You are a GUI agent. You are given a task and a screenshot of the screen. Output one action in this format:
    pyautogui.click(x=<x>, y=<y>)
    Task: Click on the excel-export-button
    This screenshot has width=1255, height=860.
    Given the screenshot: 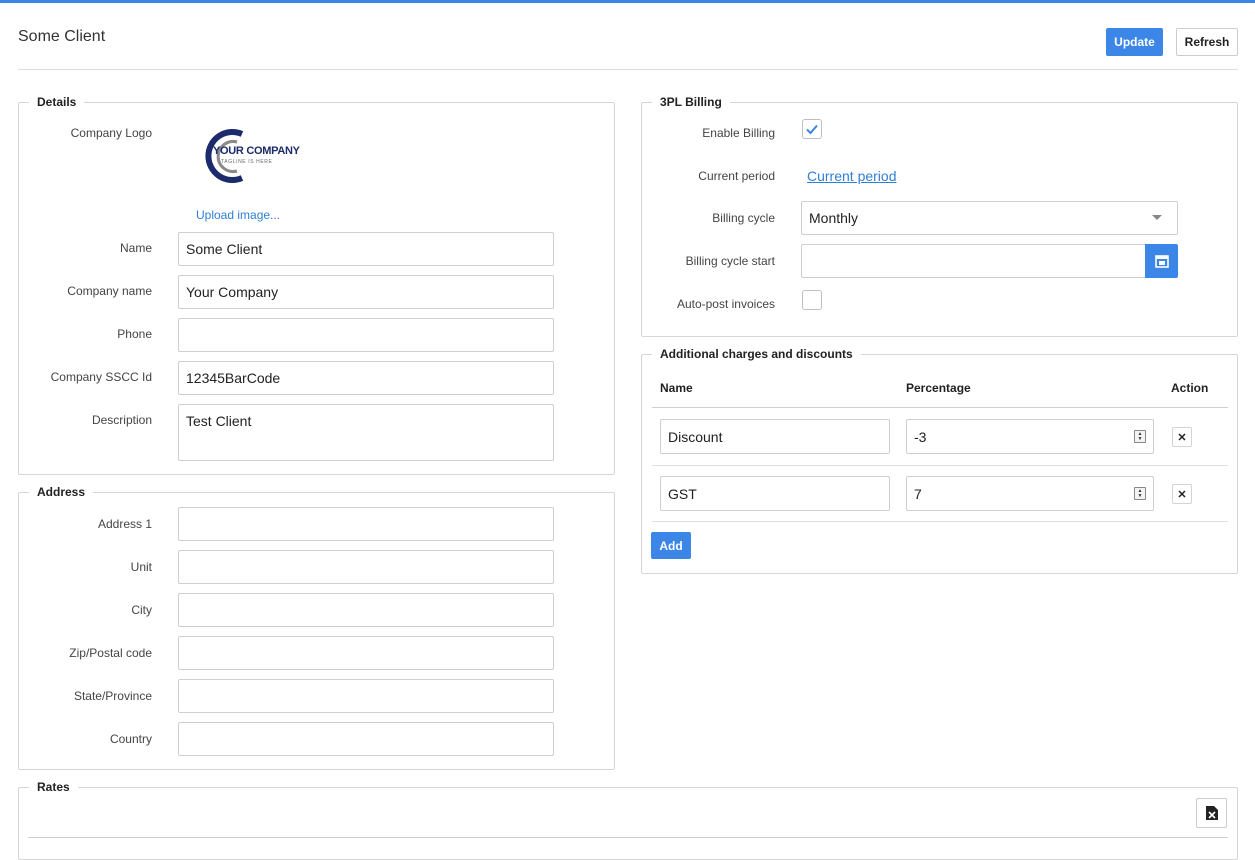 What is the action you would take?
    pyautogui.click(x=1211, y=813)
    